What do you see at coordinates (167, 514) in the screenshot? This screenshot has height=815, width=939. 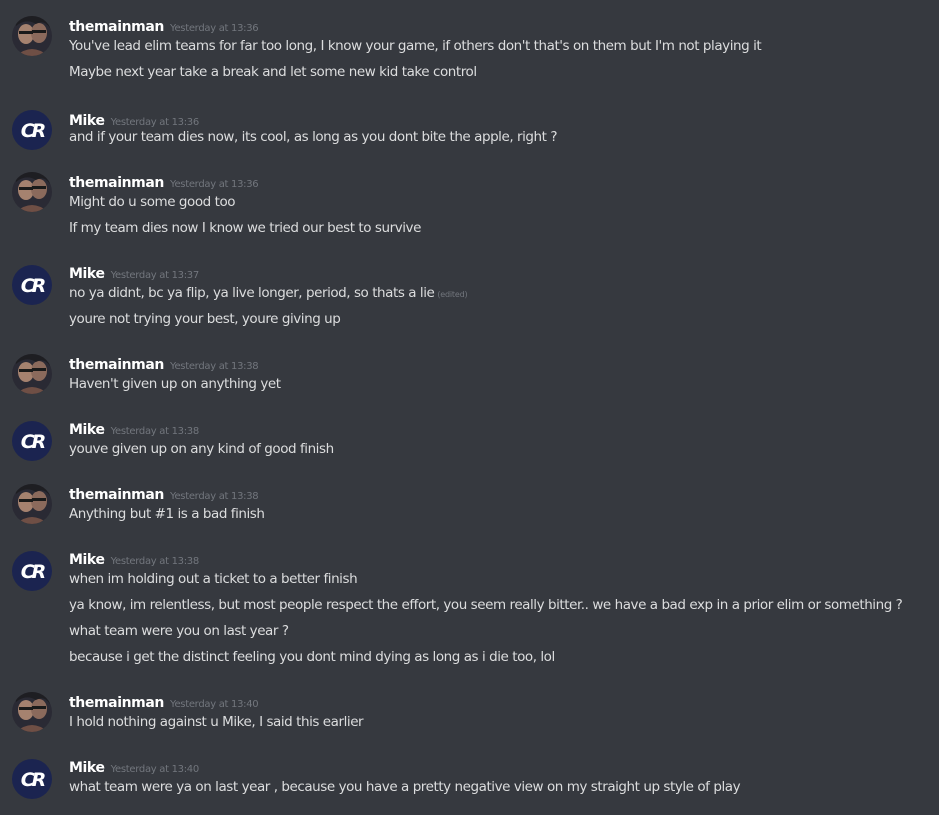 I see `message-text: Anything but #1 is a bad finish` at bounding box center [167, 514].